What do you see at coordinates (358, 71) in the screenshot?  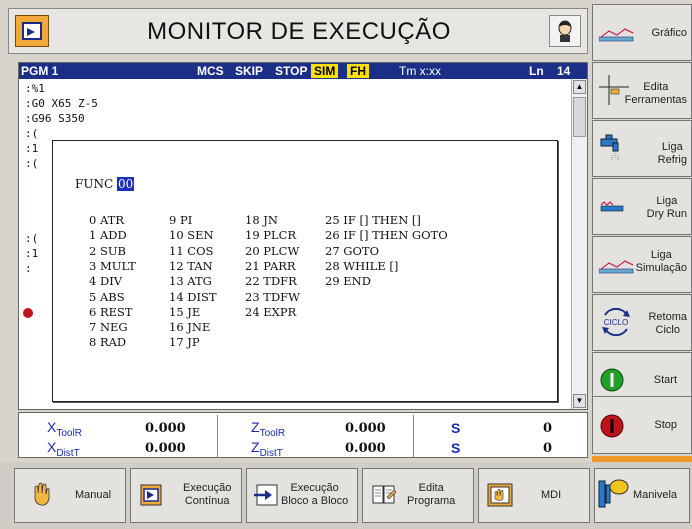 I see `flag-fh: FH` at bounding box center [358, 71].